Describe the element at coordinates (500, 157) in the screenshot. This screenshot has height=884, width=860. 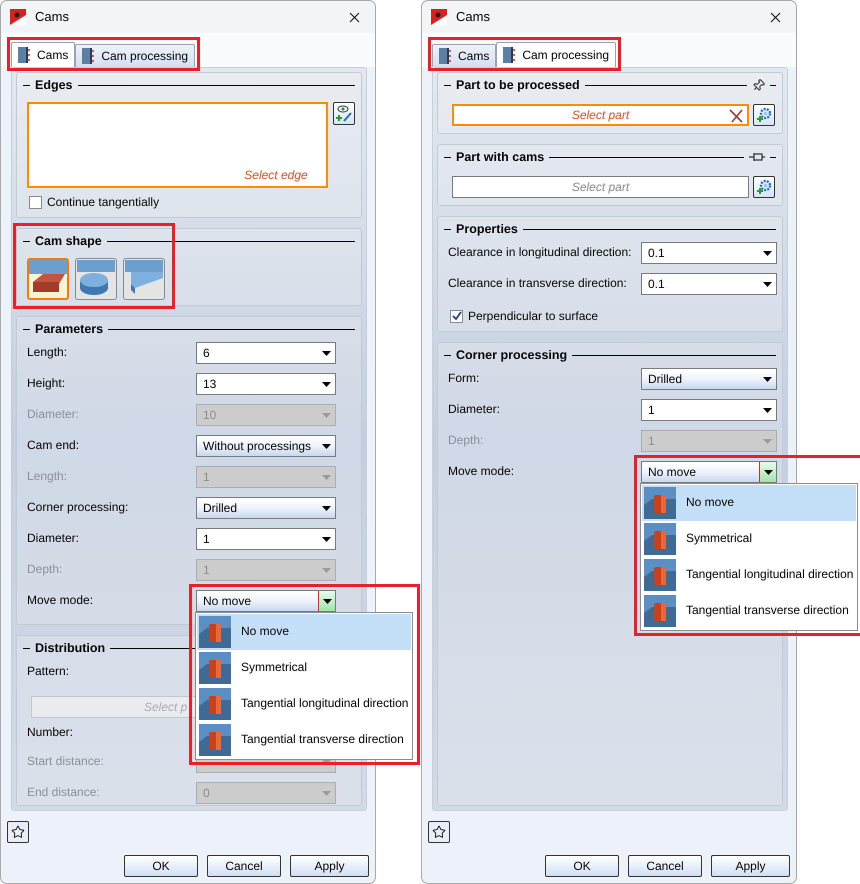
I see `section-title: Part with cams` at that location.